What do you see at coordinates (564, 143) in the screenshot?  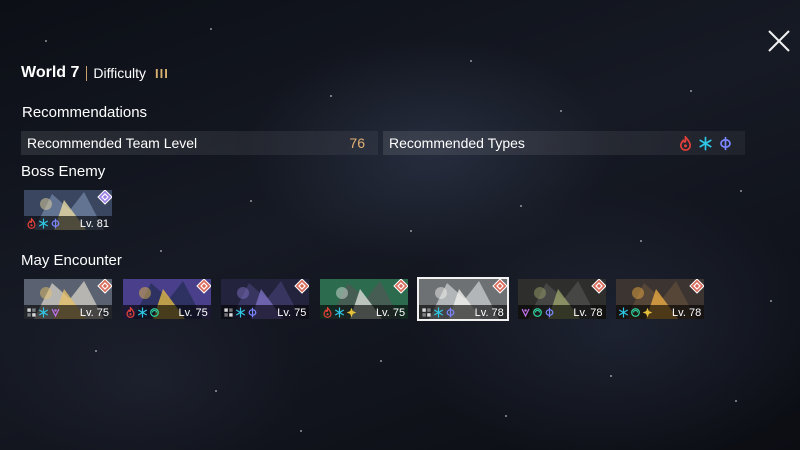 I see `recommended-types-row: Recommended Types` at bounding box center [564, 143].